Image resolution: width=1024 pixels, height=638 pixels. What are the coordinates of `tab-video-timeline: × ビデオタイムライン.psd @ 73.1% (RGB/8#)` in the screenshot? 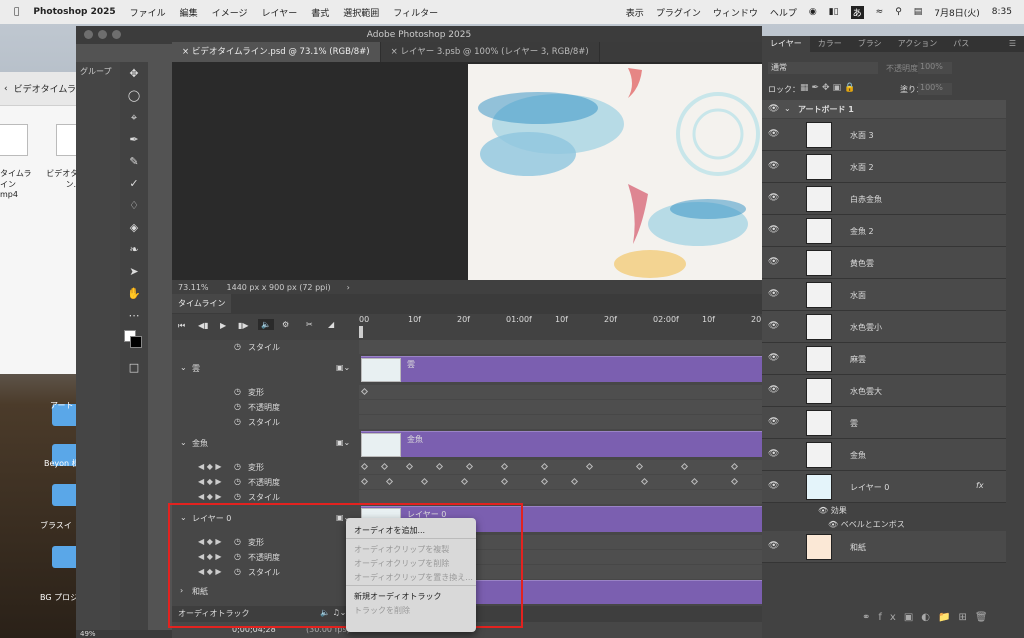 It's located at (276, 52).